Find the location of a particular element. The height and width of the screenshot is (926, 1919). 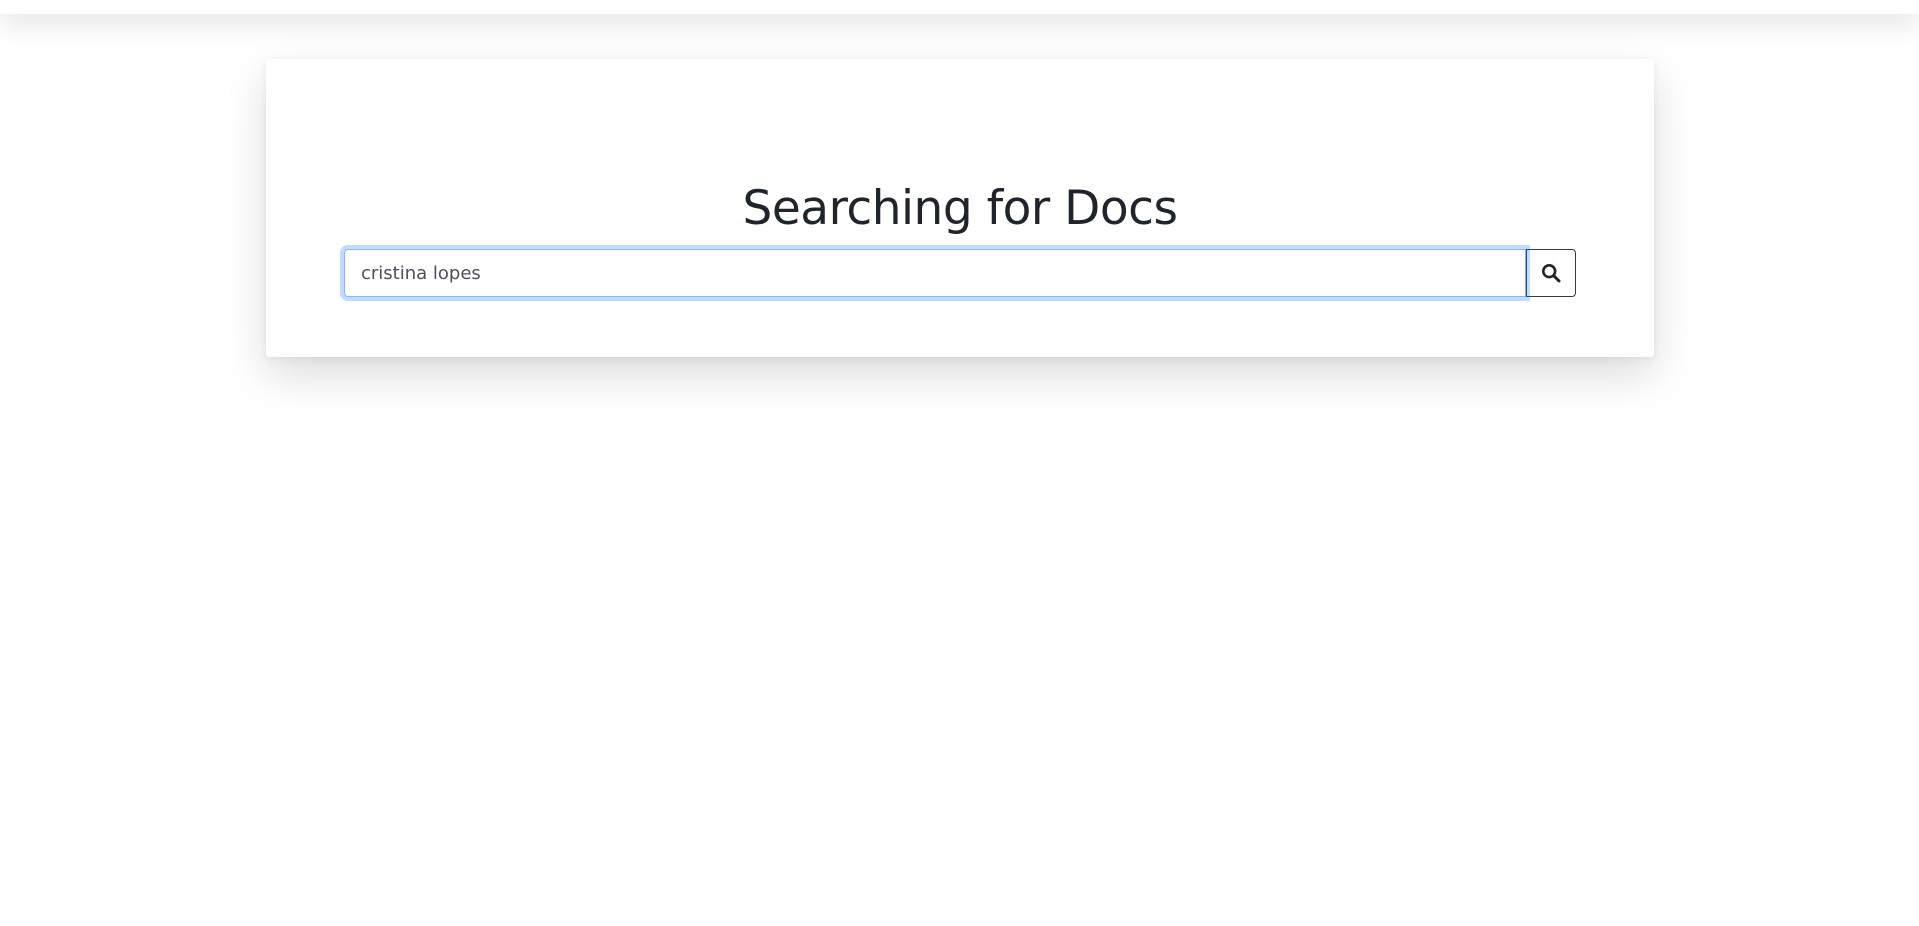

search-button is located at coordinates (1551, 273).